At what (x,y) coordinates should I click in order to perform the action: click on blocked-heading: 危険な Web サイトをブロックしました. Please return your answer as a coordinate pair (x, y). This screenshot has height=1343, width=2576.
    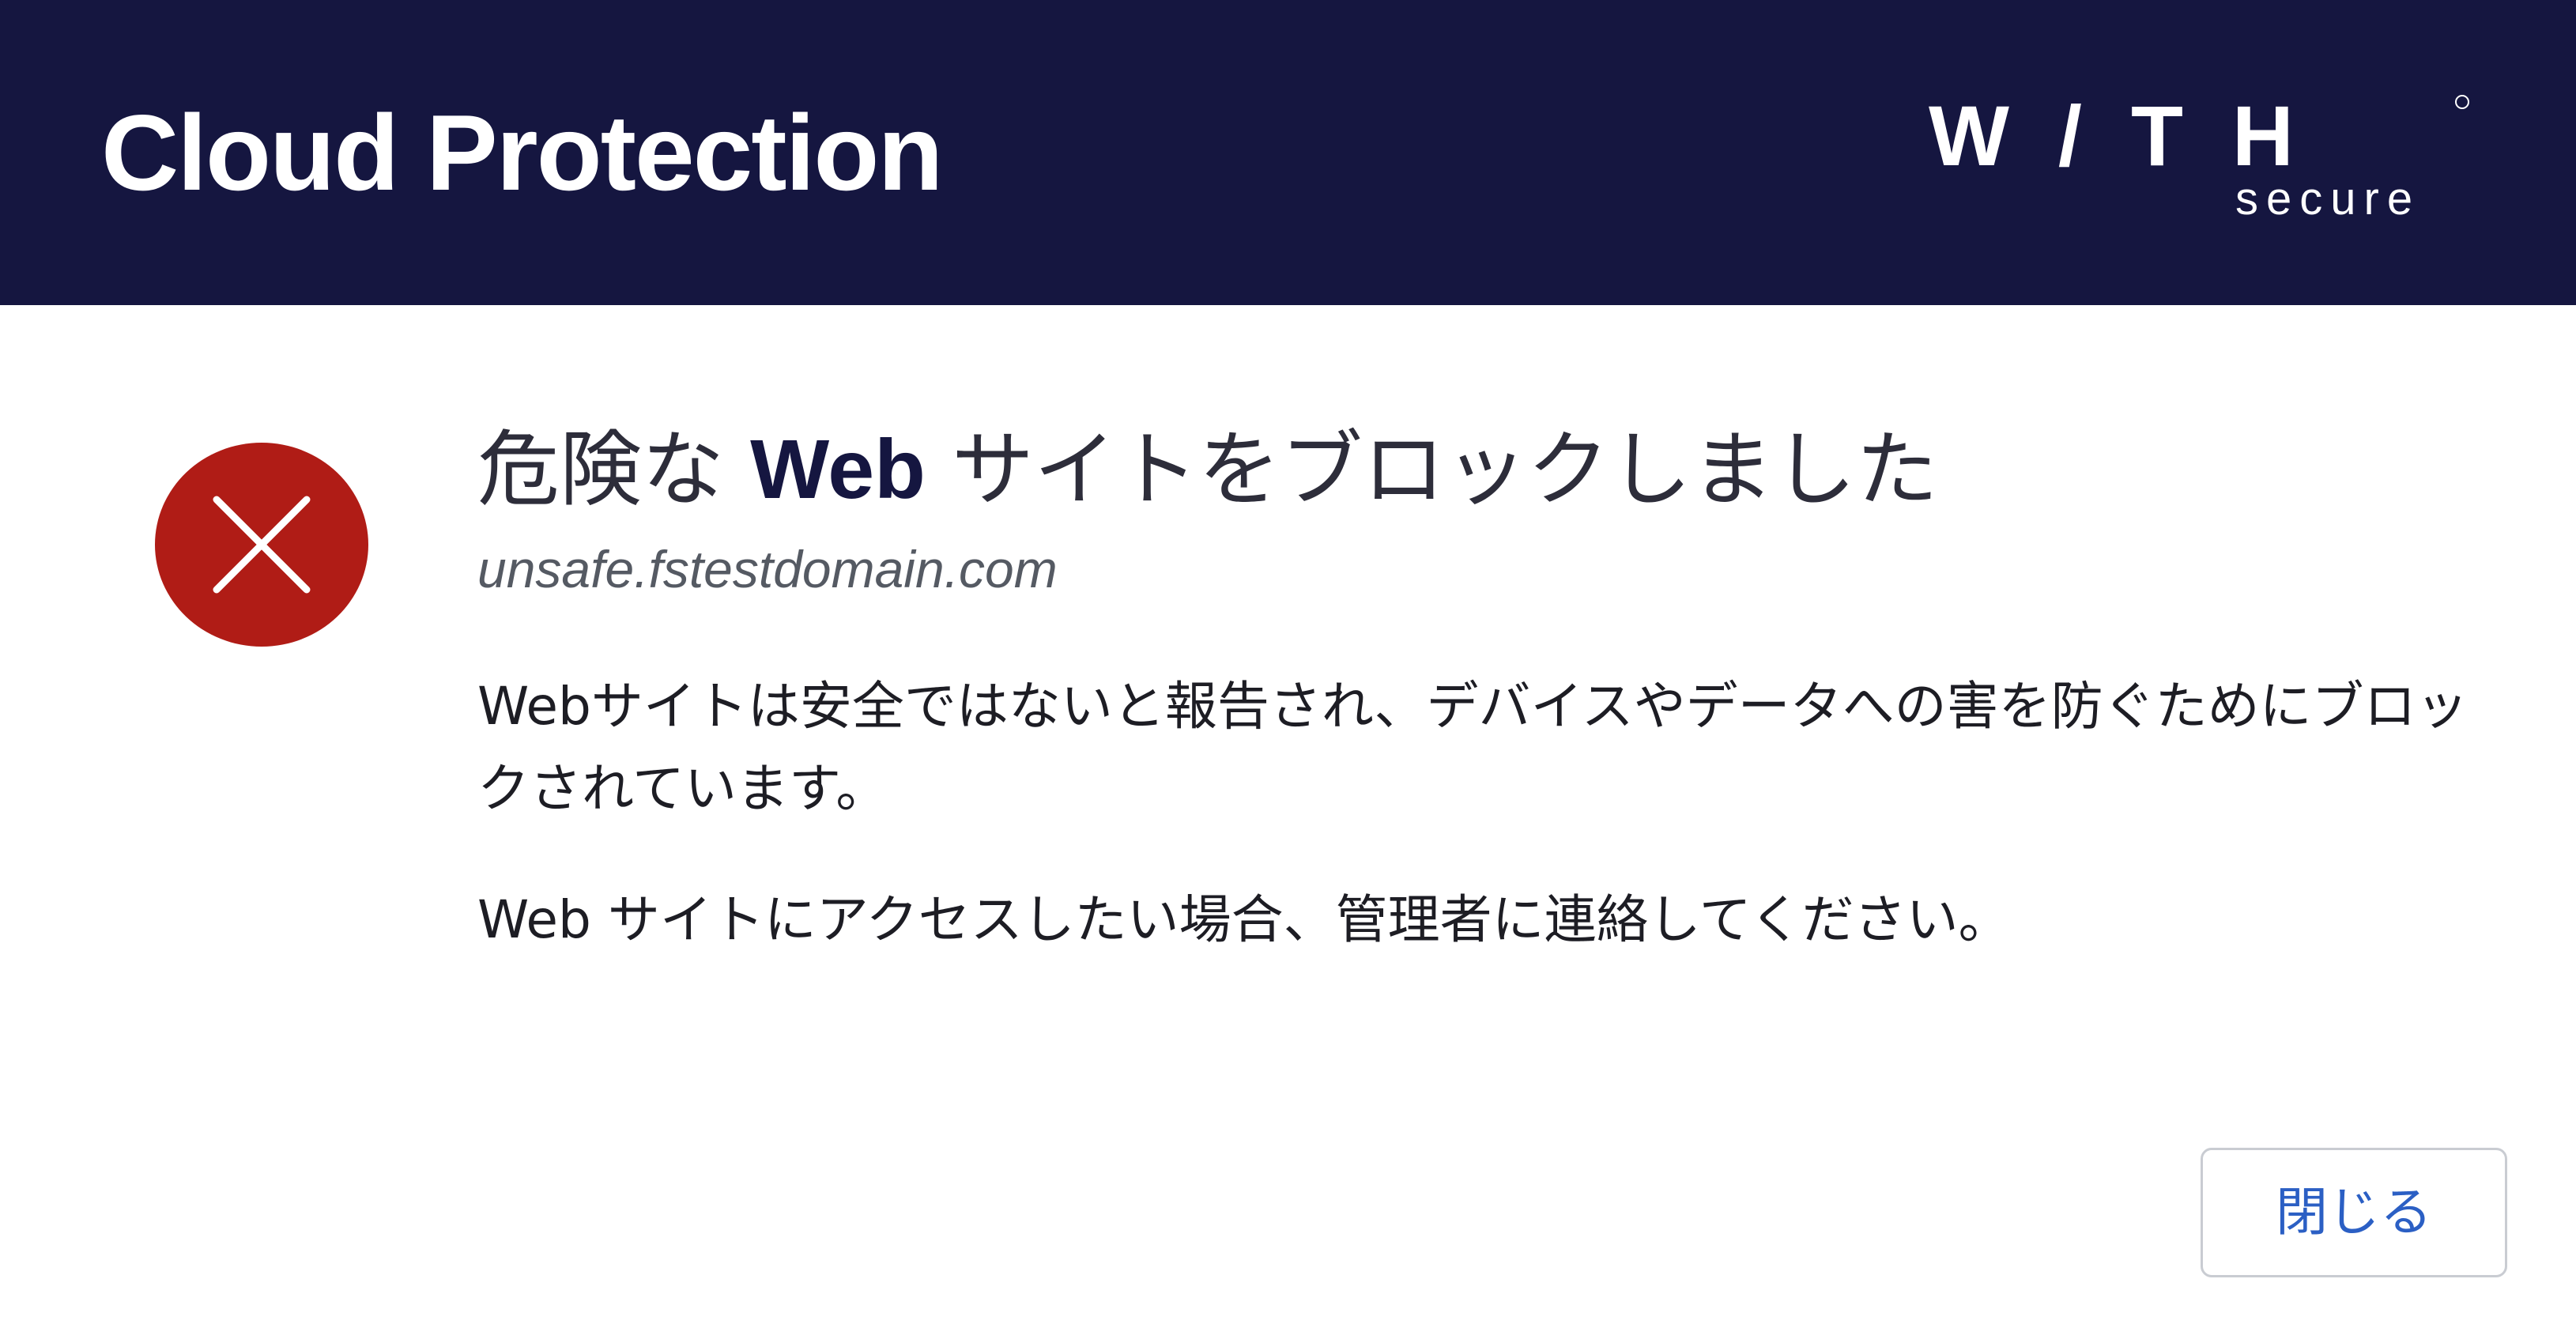
    Looking at the image, I should click on (1207, 470).